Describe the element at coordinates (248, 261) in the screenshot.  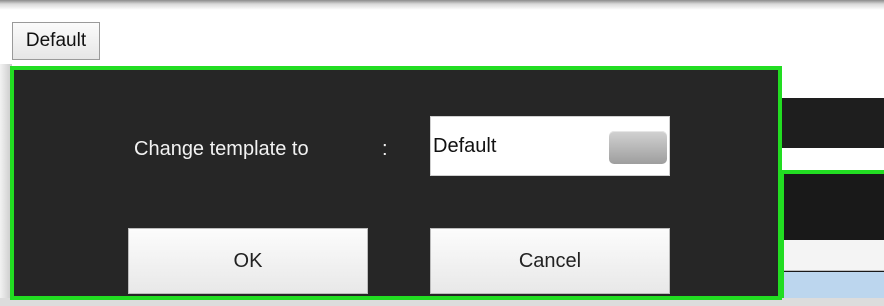
I see `ok-button: OK` at that location.